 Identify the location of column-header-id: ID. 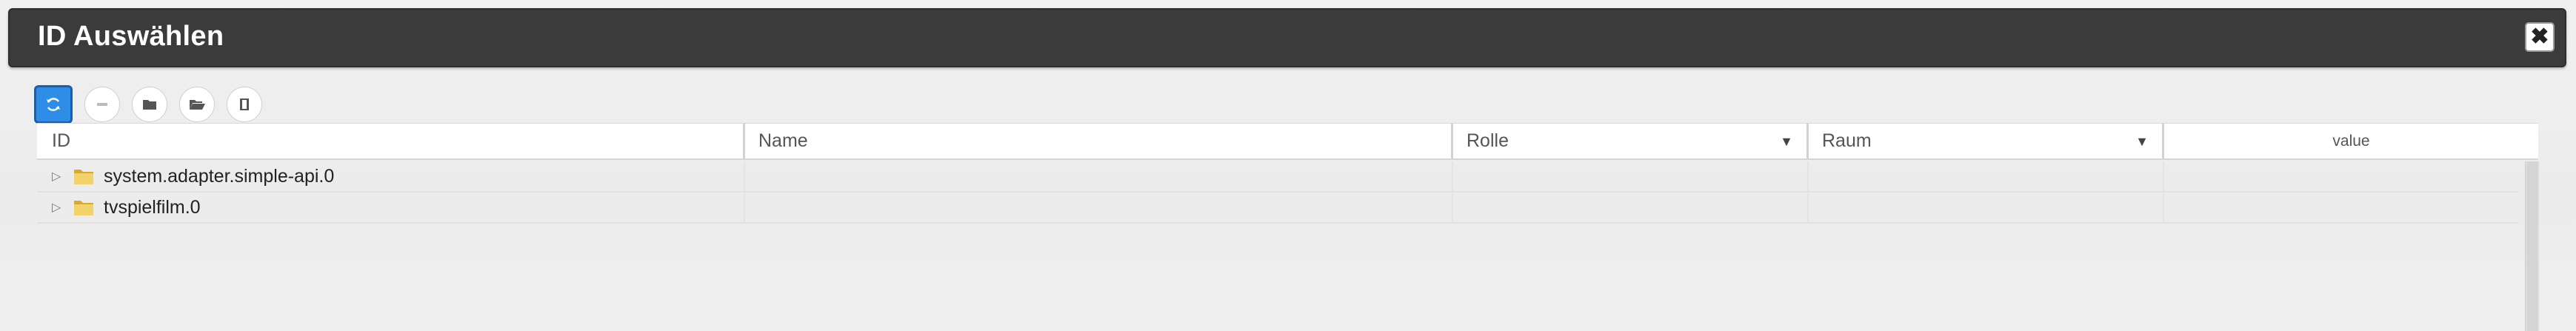
(391, 141).